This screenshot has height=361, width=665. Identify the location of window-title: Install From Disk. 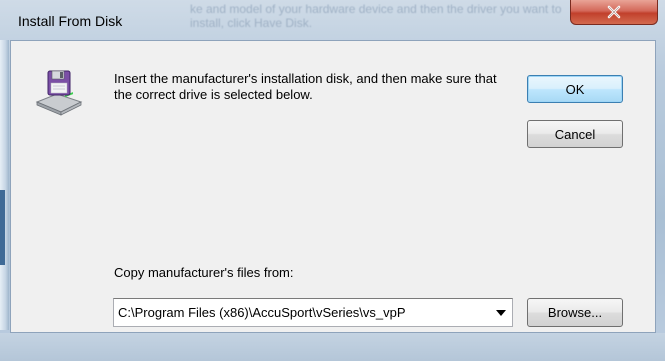
(70, 21).